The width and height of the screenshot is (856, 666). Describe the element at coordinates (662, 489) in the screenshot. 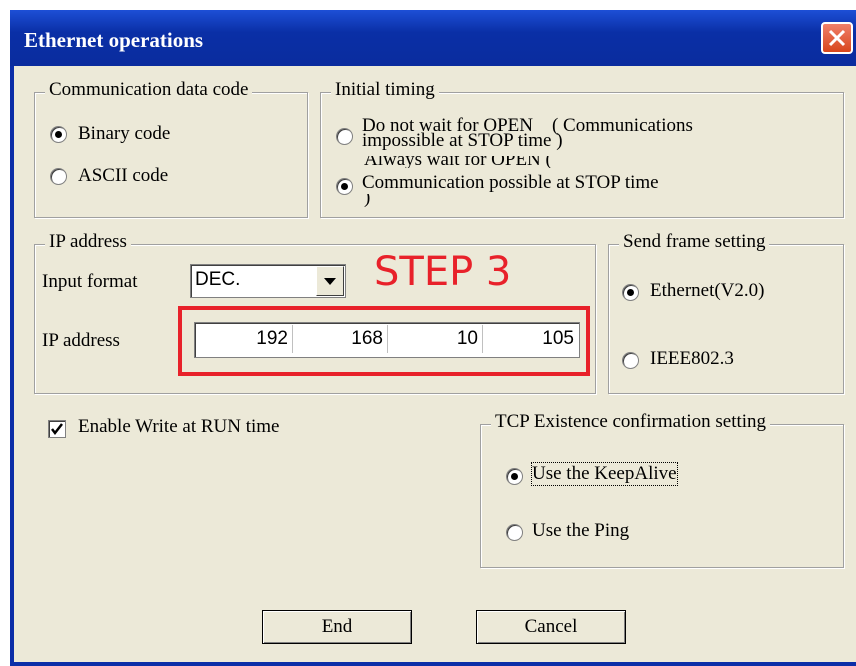

I see `tcp-existence-group: TCP Existence confirmation setting` at that location.